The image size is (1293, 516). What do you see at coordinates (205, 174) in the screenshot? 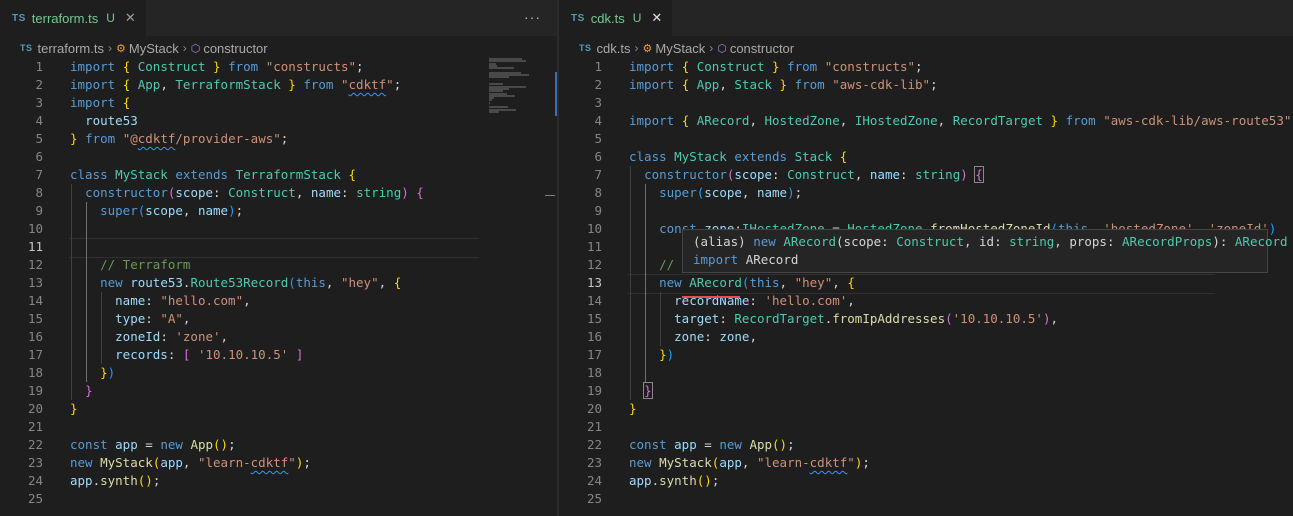
I see `code-token: extends` at bounding box center [205, 174].